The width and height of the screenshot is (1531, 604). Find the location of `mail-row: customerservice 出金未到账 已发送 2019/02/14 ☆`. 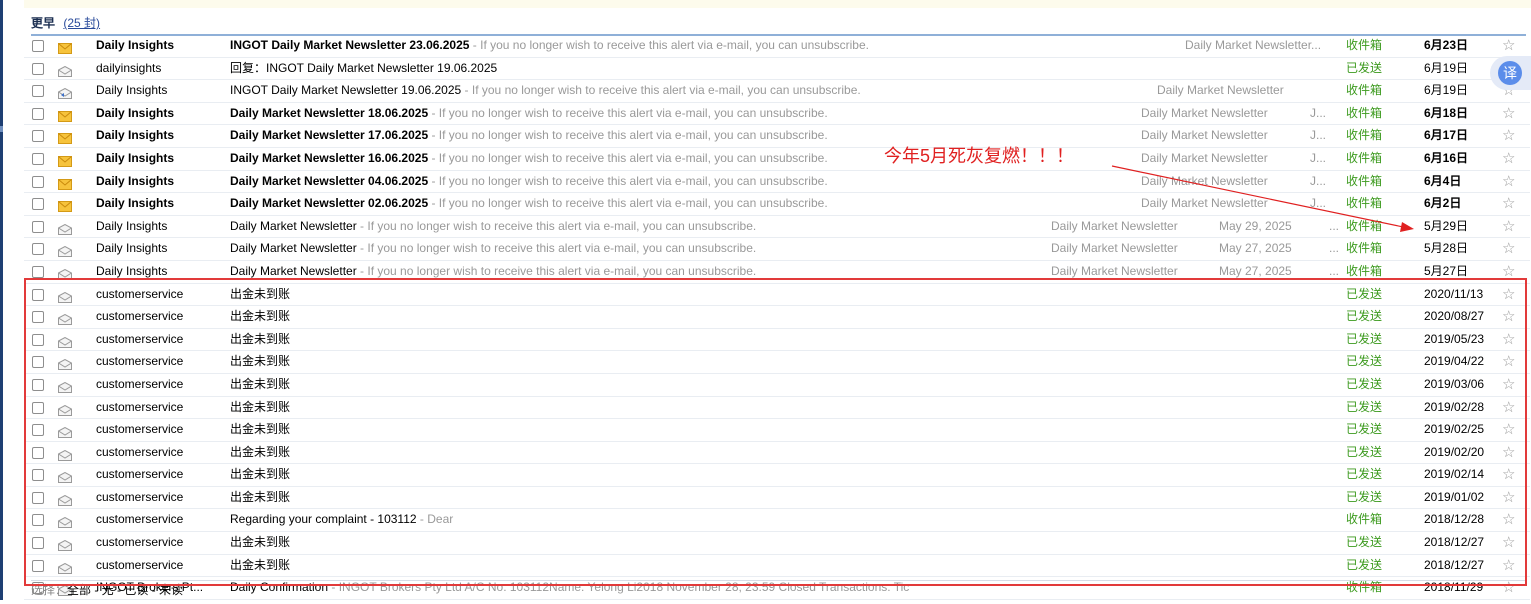

mail-row: customerservice 出金未到账 已发送 2019/02/14 ☆ is located at coordinates (777, 475).